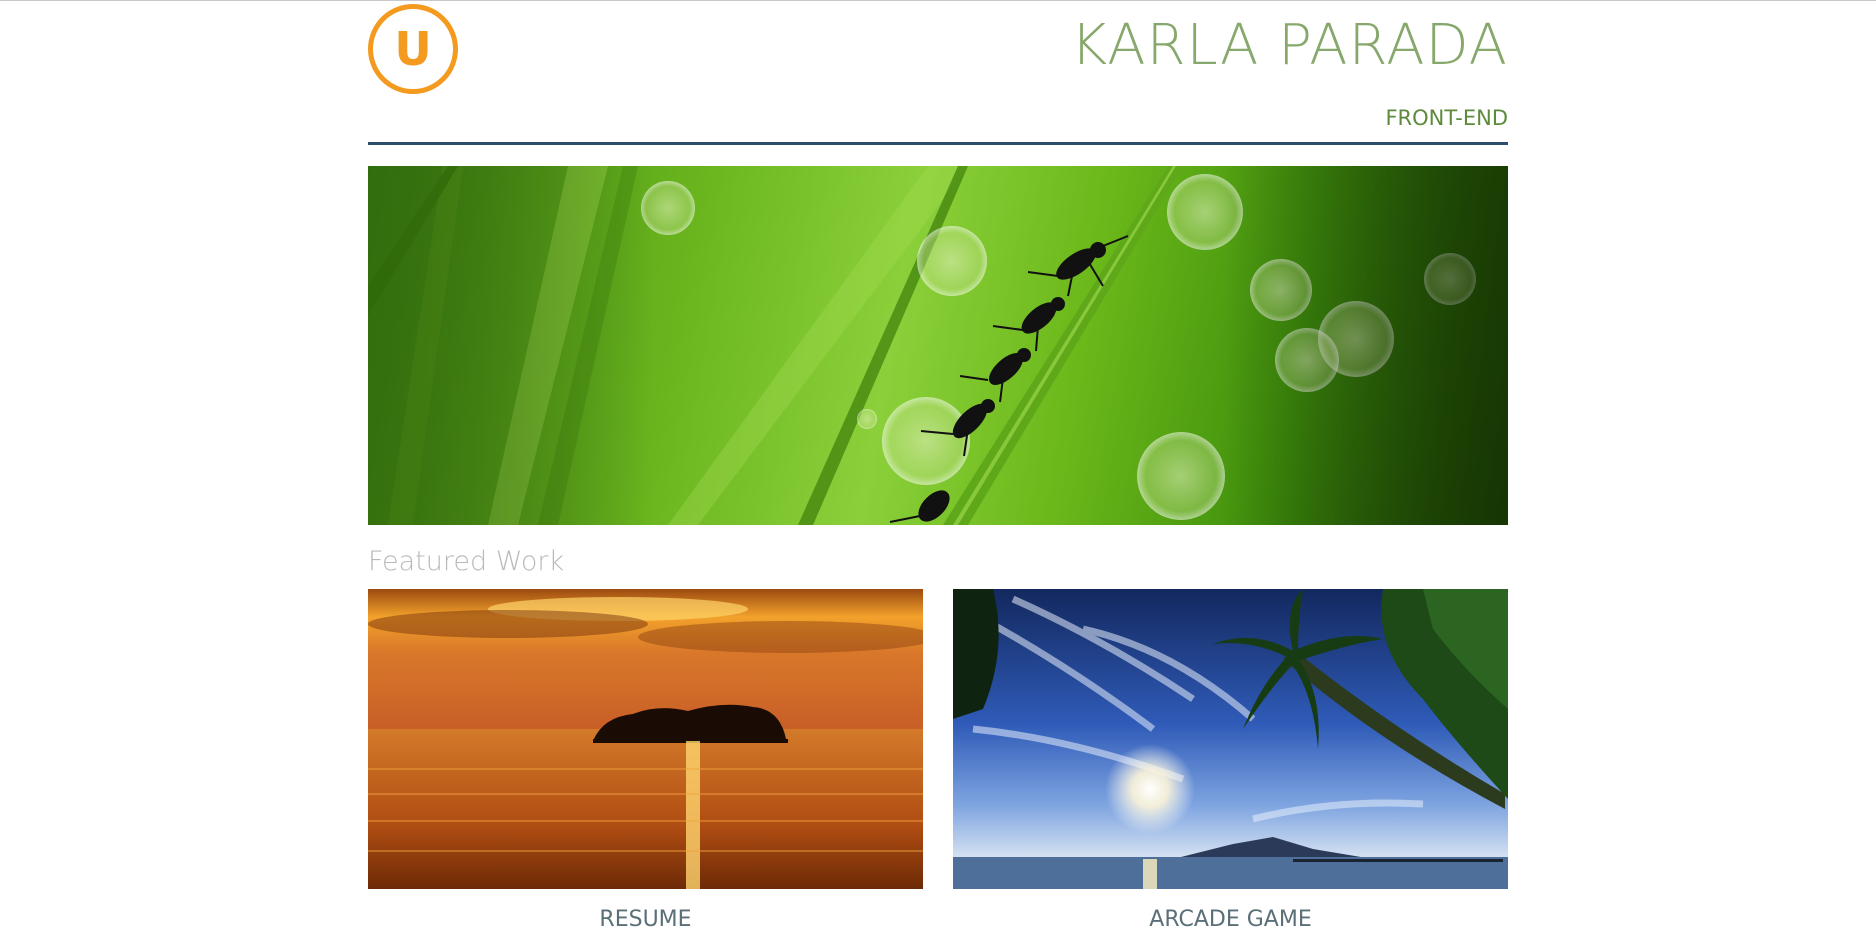 The height and width of the screenshot is (942, 1876). I want to click on featured-card-resume: RESUME, so click(645, 760).